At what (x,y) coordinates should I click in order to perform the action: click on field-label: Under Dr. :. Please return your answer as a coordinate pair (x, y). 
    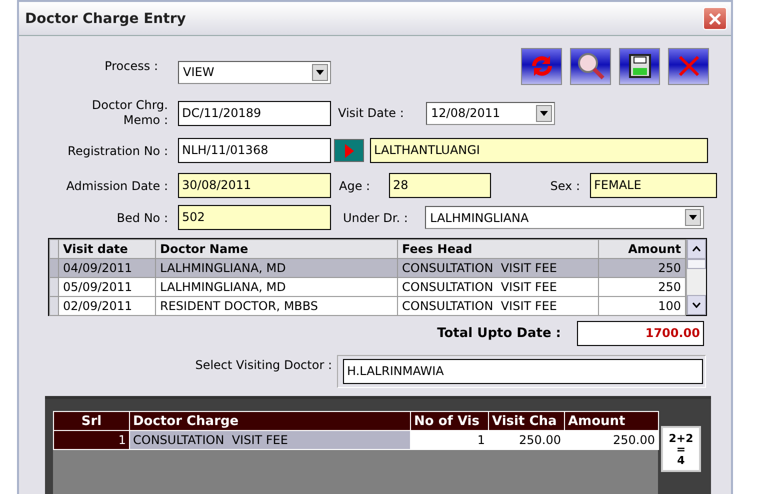
    Looking at the image, I should click on (376, 217).